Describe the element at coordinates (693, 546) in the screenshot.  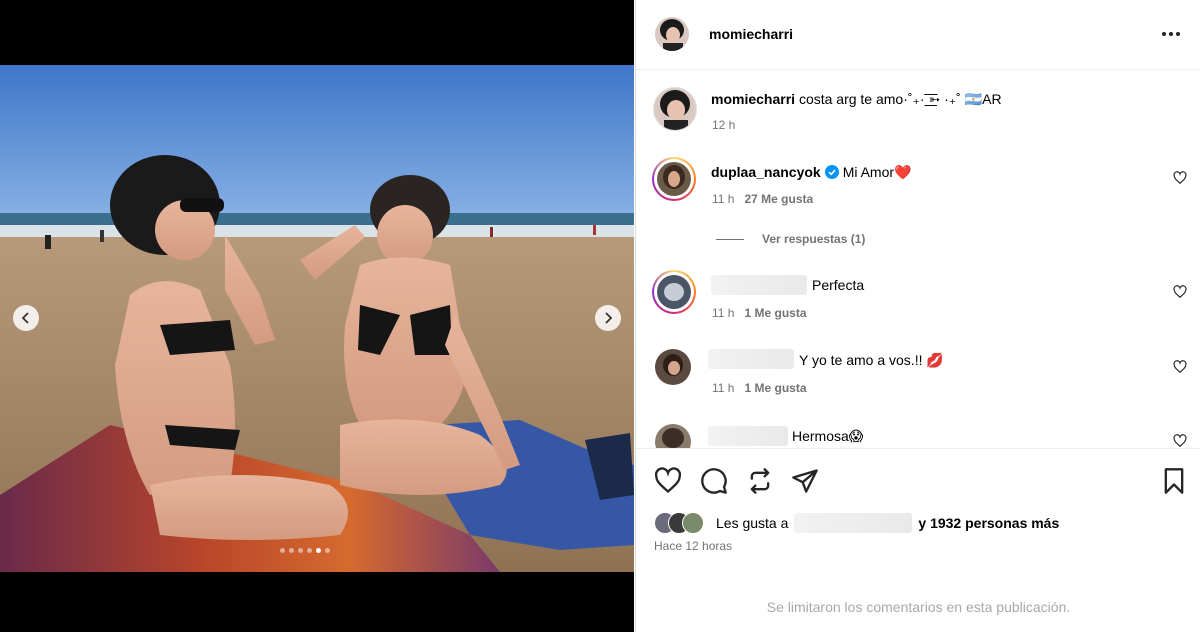
I see `post-timestamp: Hace 12 horas` at that location.